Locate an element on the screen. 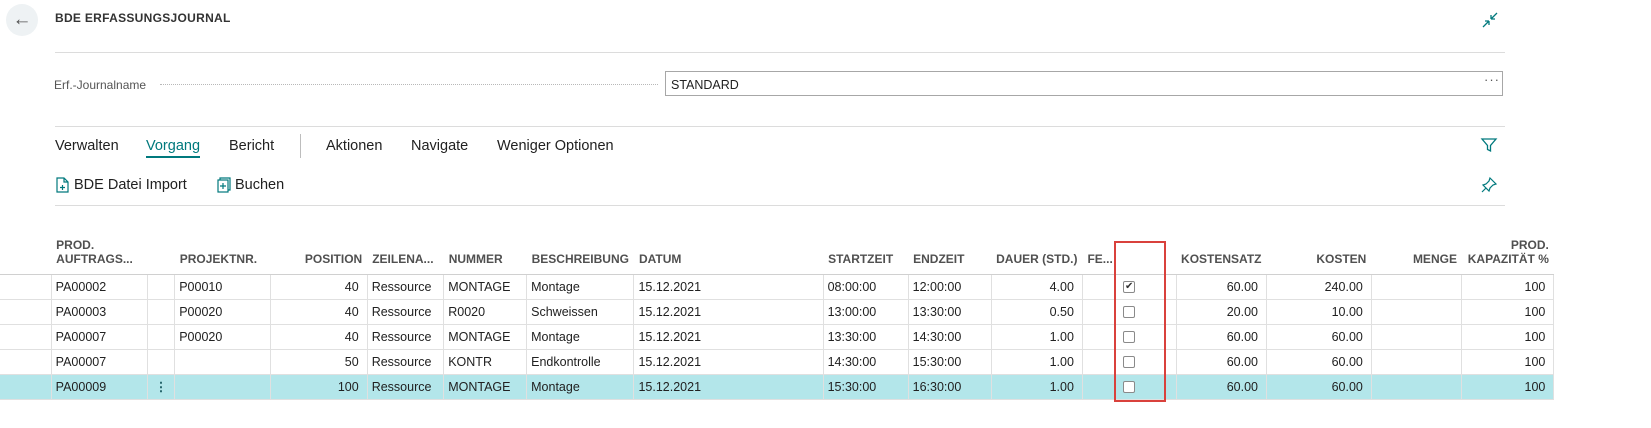 This screenshot has width=1651, height=428. col-kosten: KOSTEN is located at coordinates (1319, 248).